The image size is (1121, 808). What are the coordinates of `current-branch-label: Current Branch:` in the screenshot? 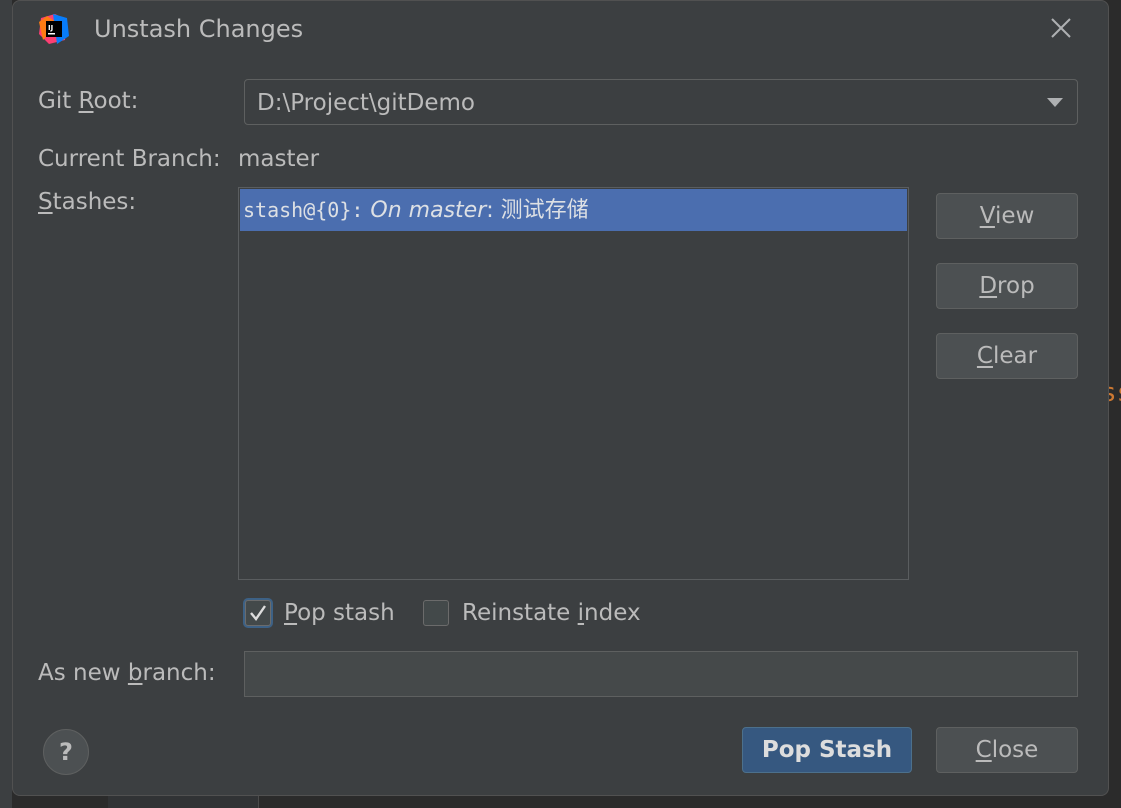 It's located at (129, 159).